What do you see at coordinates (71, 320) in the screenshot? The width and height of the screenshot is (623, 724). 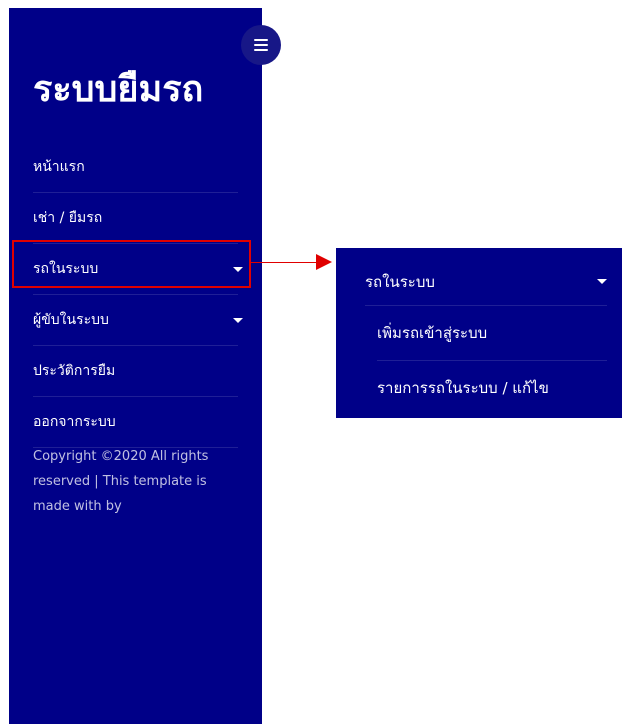 I see `sidebar-item-label: ผู้ขับในระบบ` at bounding box center [71, 320].